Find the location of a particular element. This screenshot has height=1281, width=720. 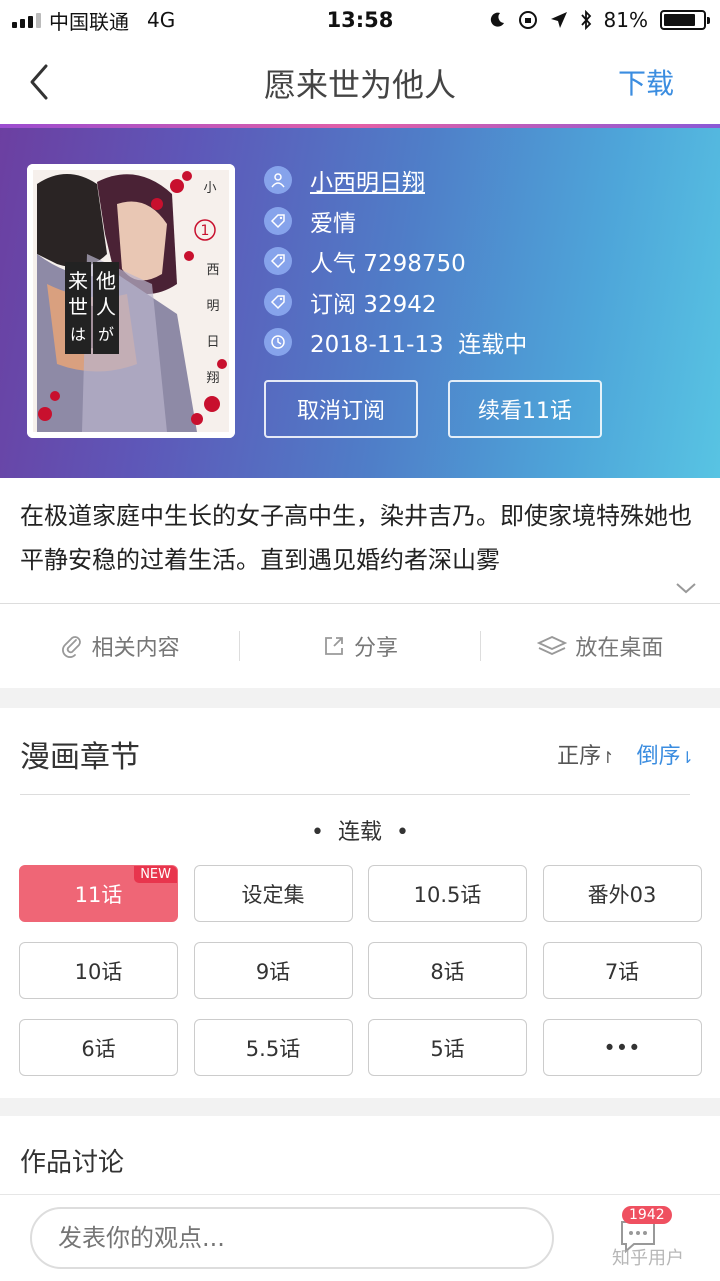

svg-text: 他 is located at coordinates (106, 281).